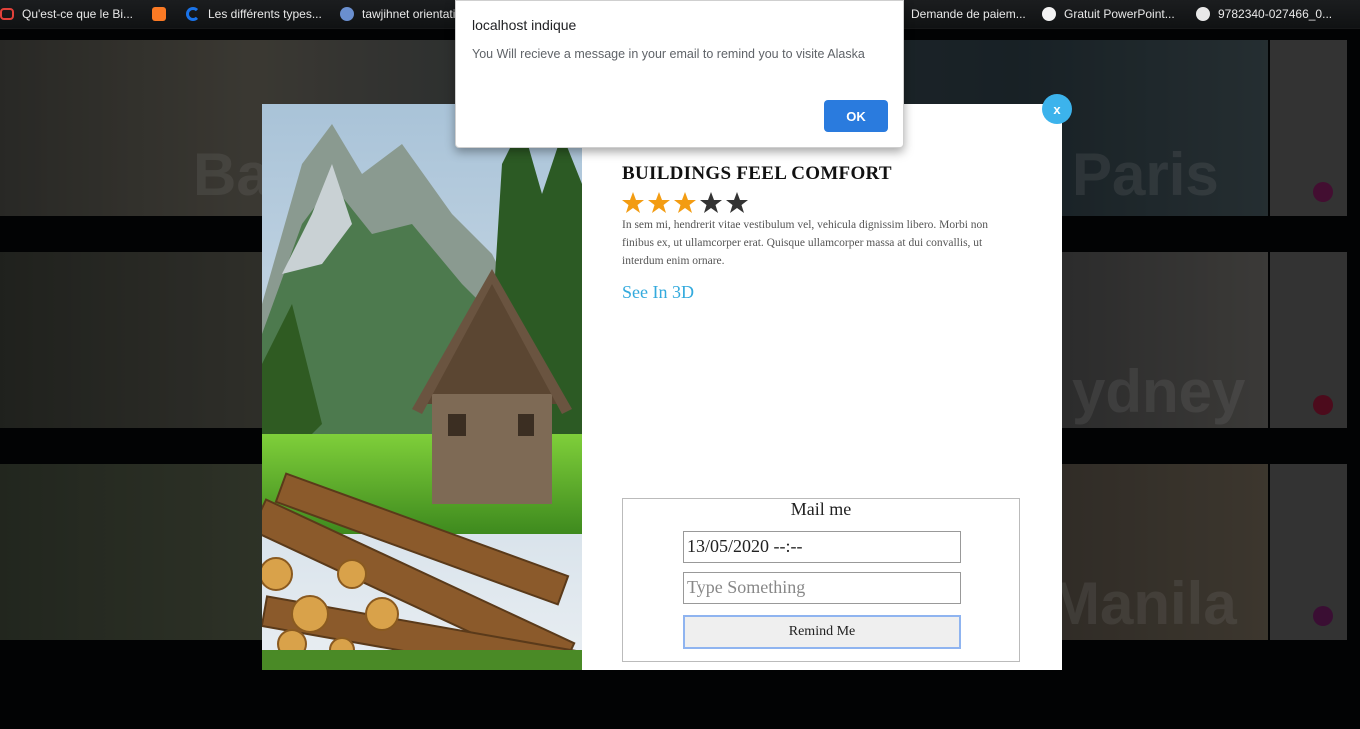 Image resolution: width=1360 pixels, height=729 pixels. What do you see at coordinates (821, 509) in the screenshot?
I see `mail-form-title: Mail me` at bounding box center [821, 509].